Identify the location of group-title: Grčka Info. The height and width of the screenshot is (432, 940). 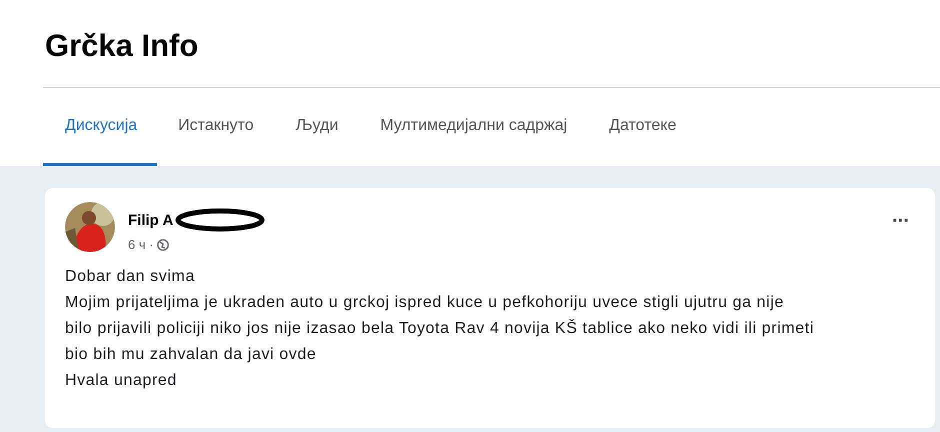
(122, 46).